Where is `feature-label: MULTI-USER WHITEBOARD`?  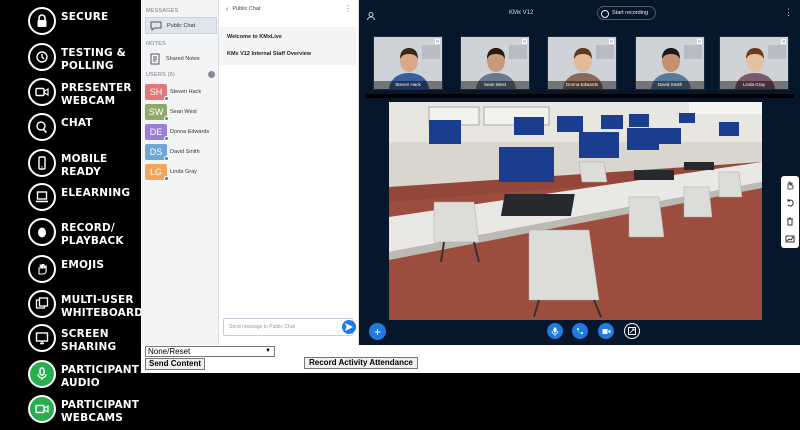 feature-label: MULTI-USER WHITEBOARD is located at coordinates (102, 306).